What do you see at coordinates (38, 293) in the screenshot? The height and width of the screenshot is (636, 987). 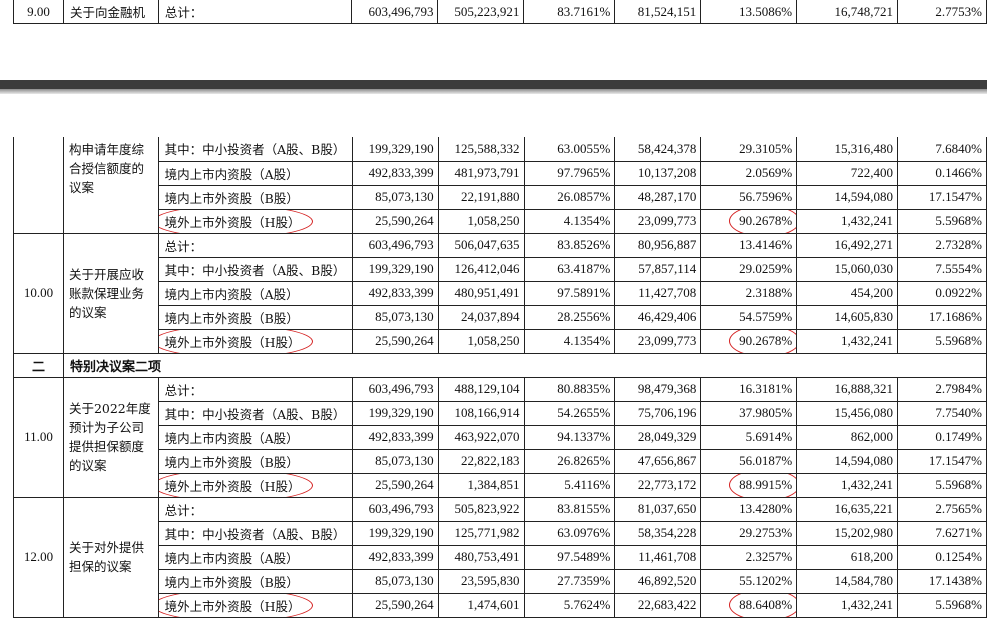 I see `seq-cell: 10.00` at bounding box center [38, 293].